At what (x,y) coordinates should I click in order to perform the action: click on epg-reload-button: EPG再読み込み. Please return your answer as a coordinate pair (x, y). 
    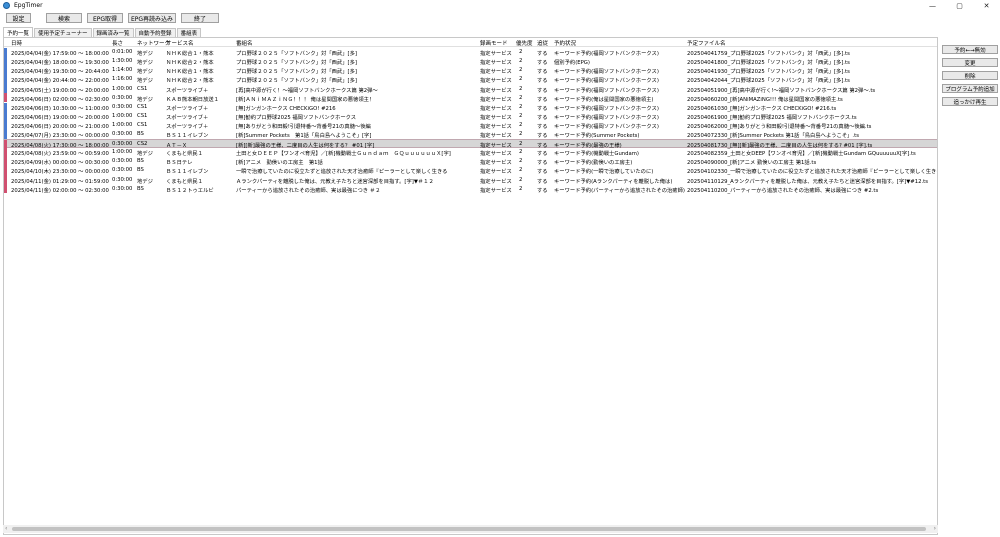
    Looking at the image, I should click on (152, 18).